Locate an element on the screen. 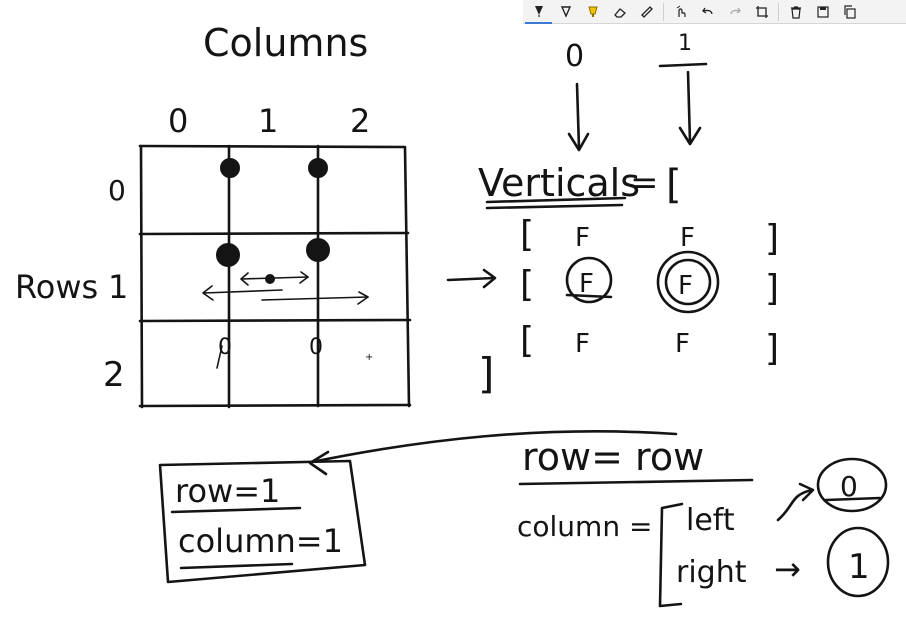 The height and width of the screenshot is (641, 906). matrix-cell-1-1: F is located at coordinates (685, 286).